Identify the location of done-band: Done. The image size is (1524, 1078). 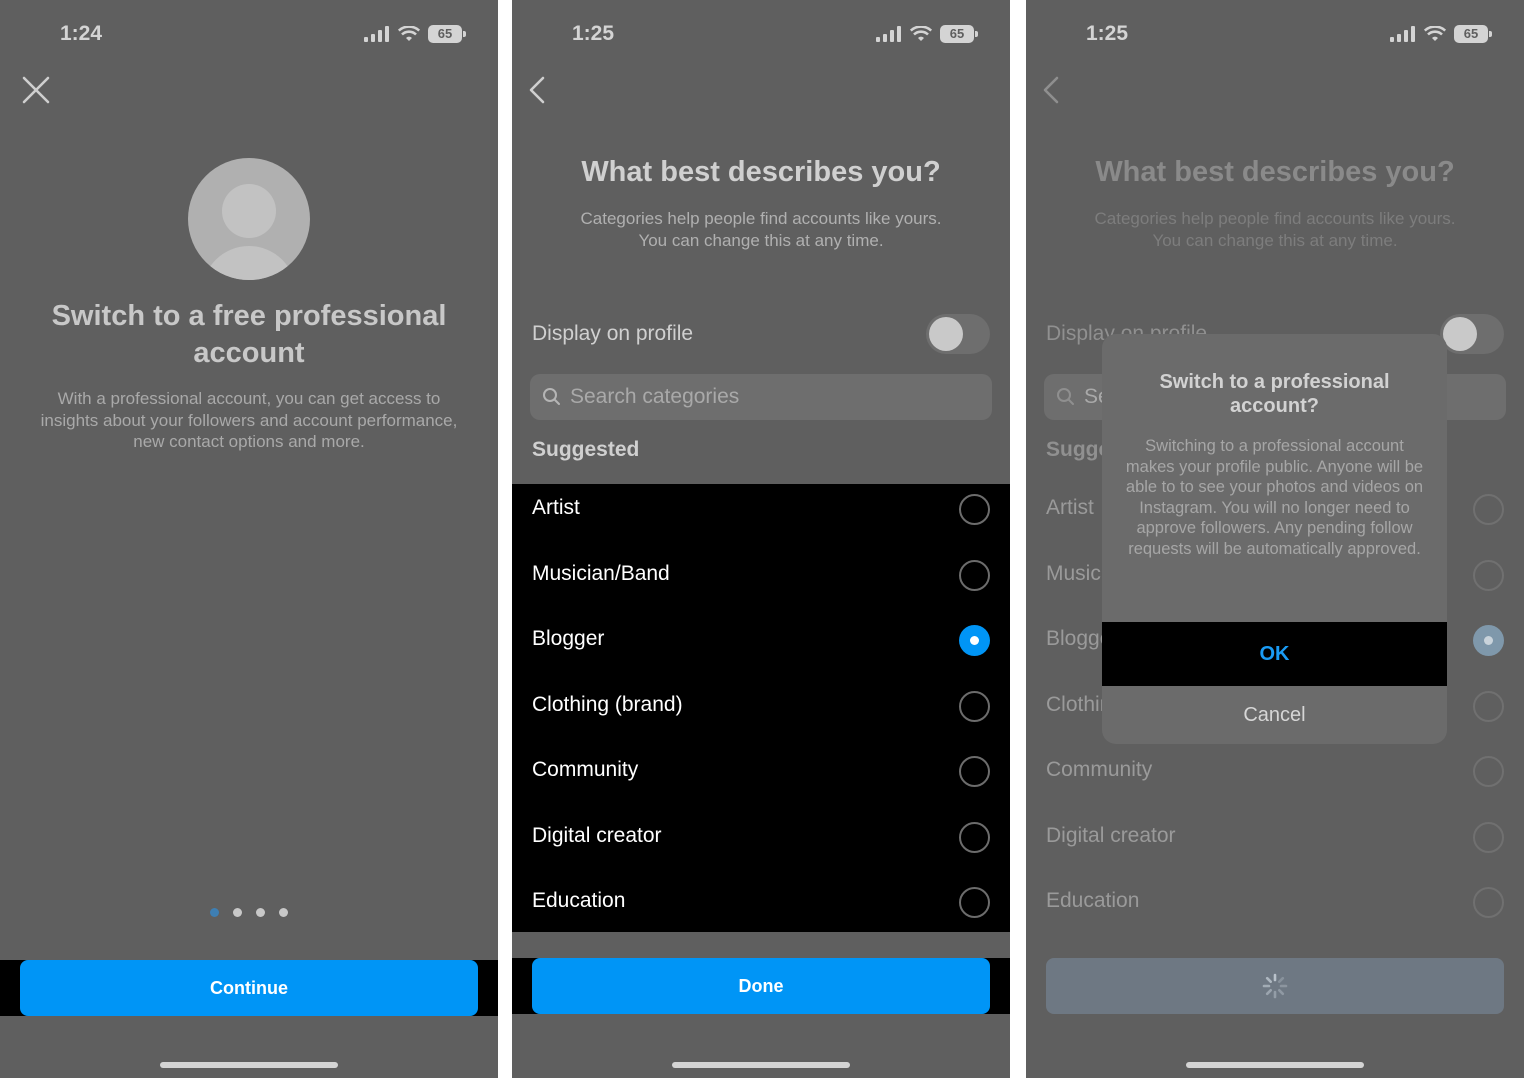
(761, 986).